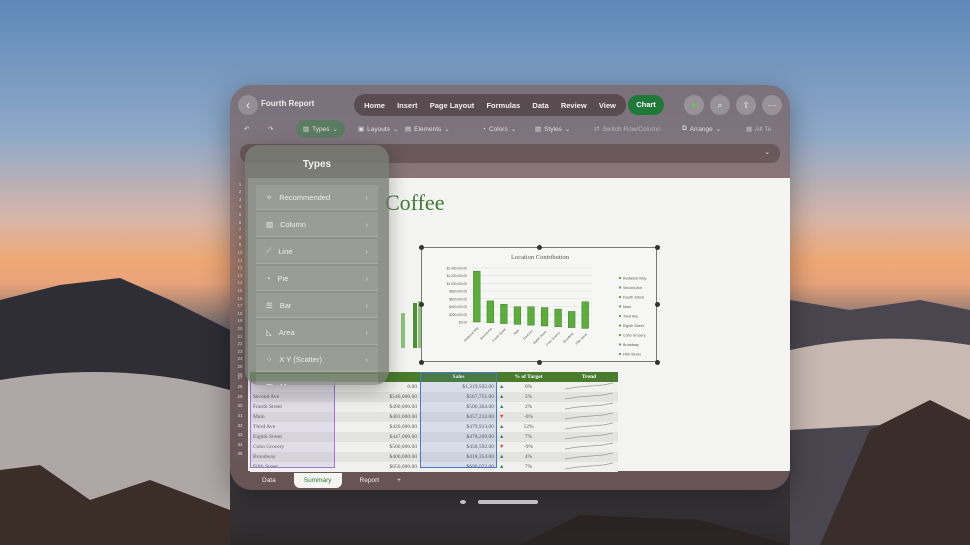 The image size is (970, 545). I want to click on menu-item-recommended: ✧ Recommended ›, so click(317, 197).